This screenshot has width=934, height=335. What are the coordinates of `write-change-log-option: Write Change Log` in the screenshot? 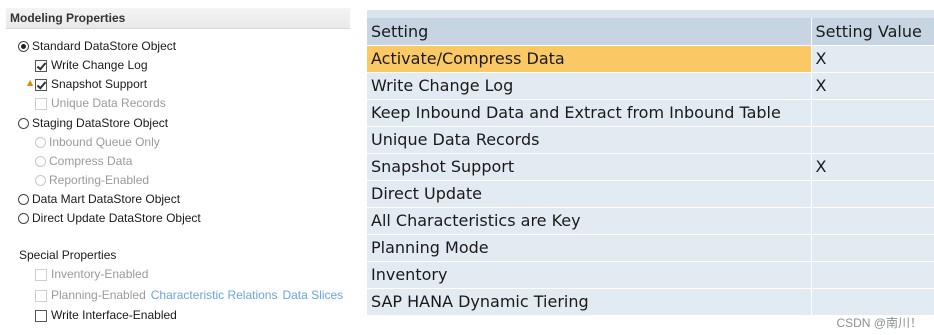 It's located at (91, 65).